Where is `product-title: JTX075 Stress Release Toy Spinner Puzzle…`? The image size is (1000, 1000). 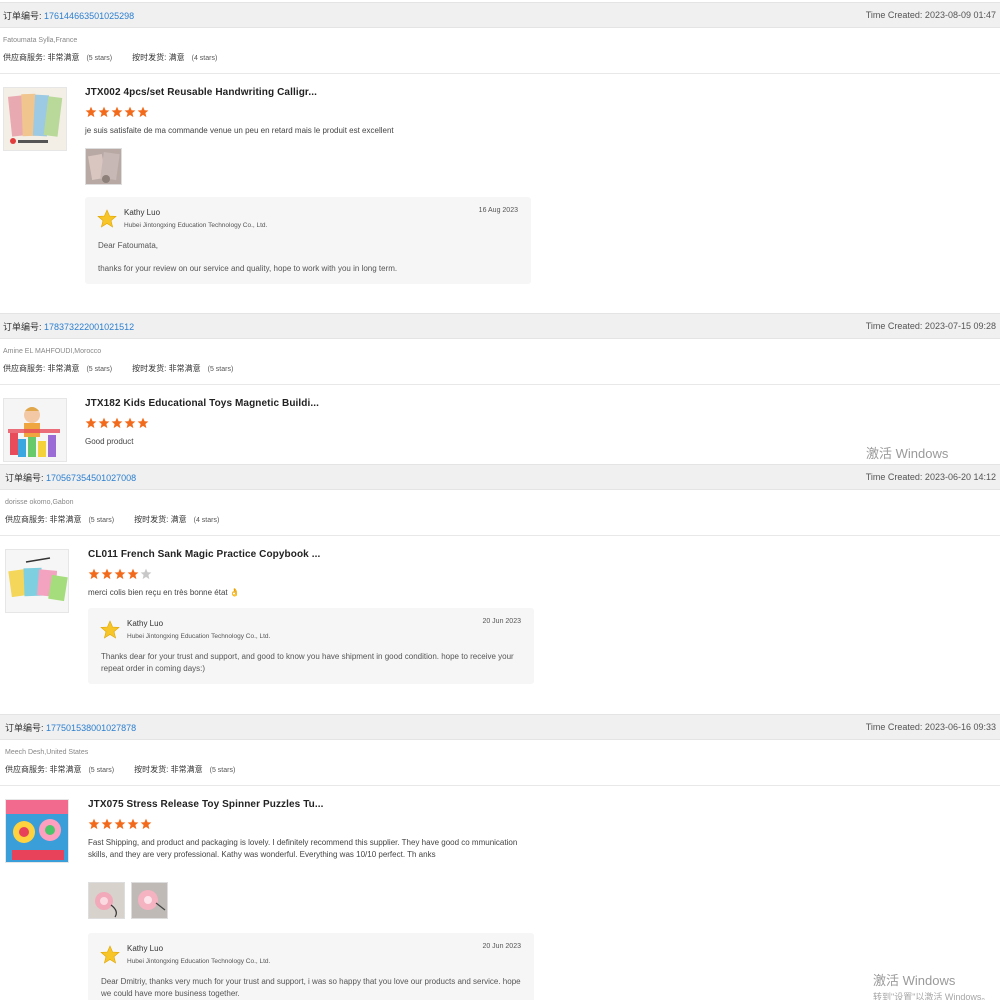 product-title: JTX075 Stress Release Toy Spinner Puzzle… is located at coordinates (206, 804).